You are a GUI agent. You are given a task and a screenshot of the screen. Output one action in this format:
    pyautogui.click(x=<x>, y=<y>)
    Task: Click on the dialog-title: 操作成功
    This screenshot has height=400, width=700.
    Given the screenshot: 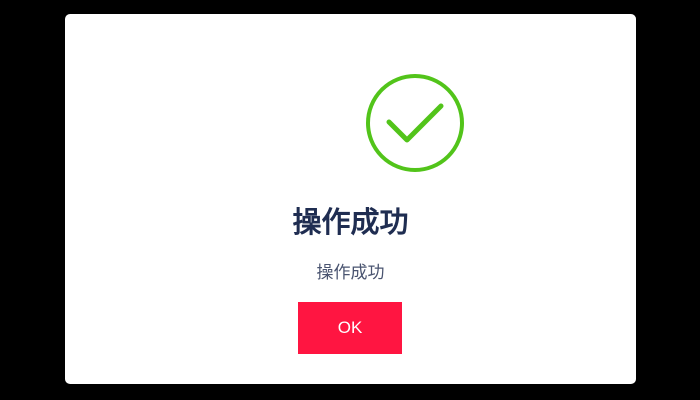 What is the action you would take?
    pyautogui.click(x=350, y=222)
    